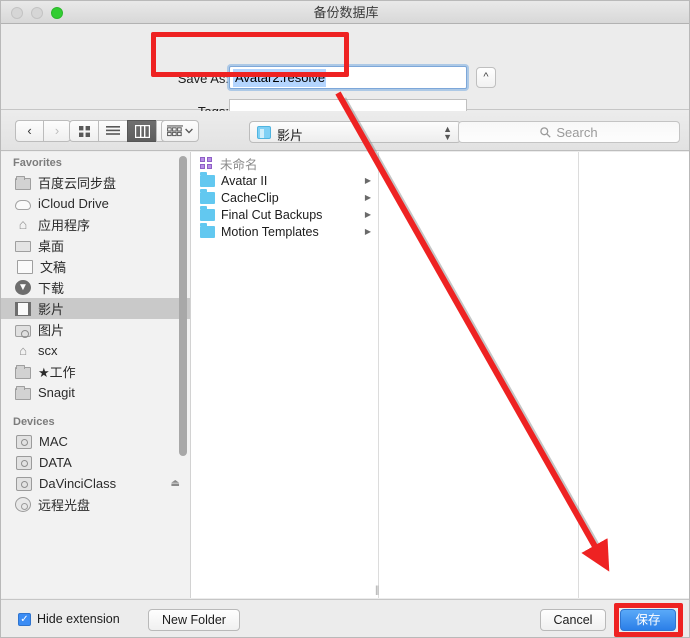 The image size is (690, 638). What do you see at coordinates (285, 163) in the screenshot?
I see `list-item: 未命名` at bounding box center [285, 163].